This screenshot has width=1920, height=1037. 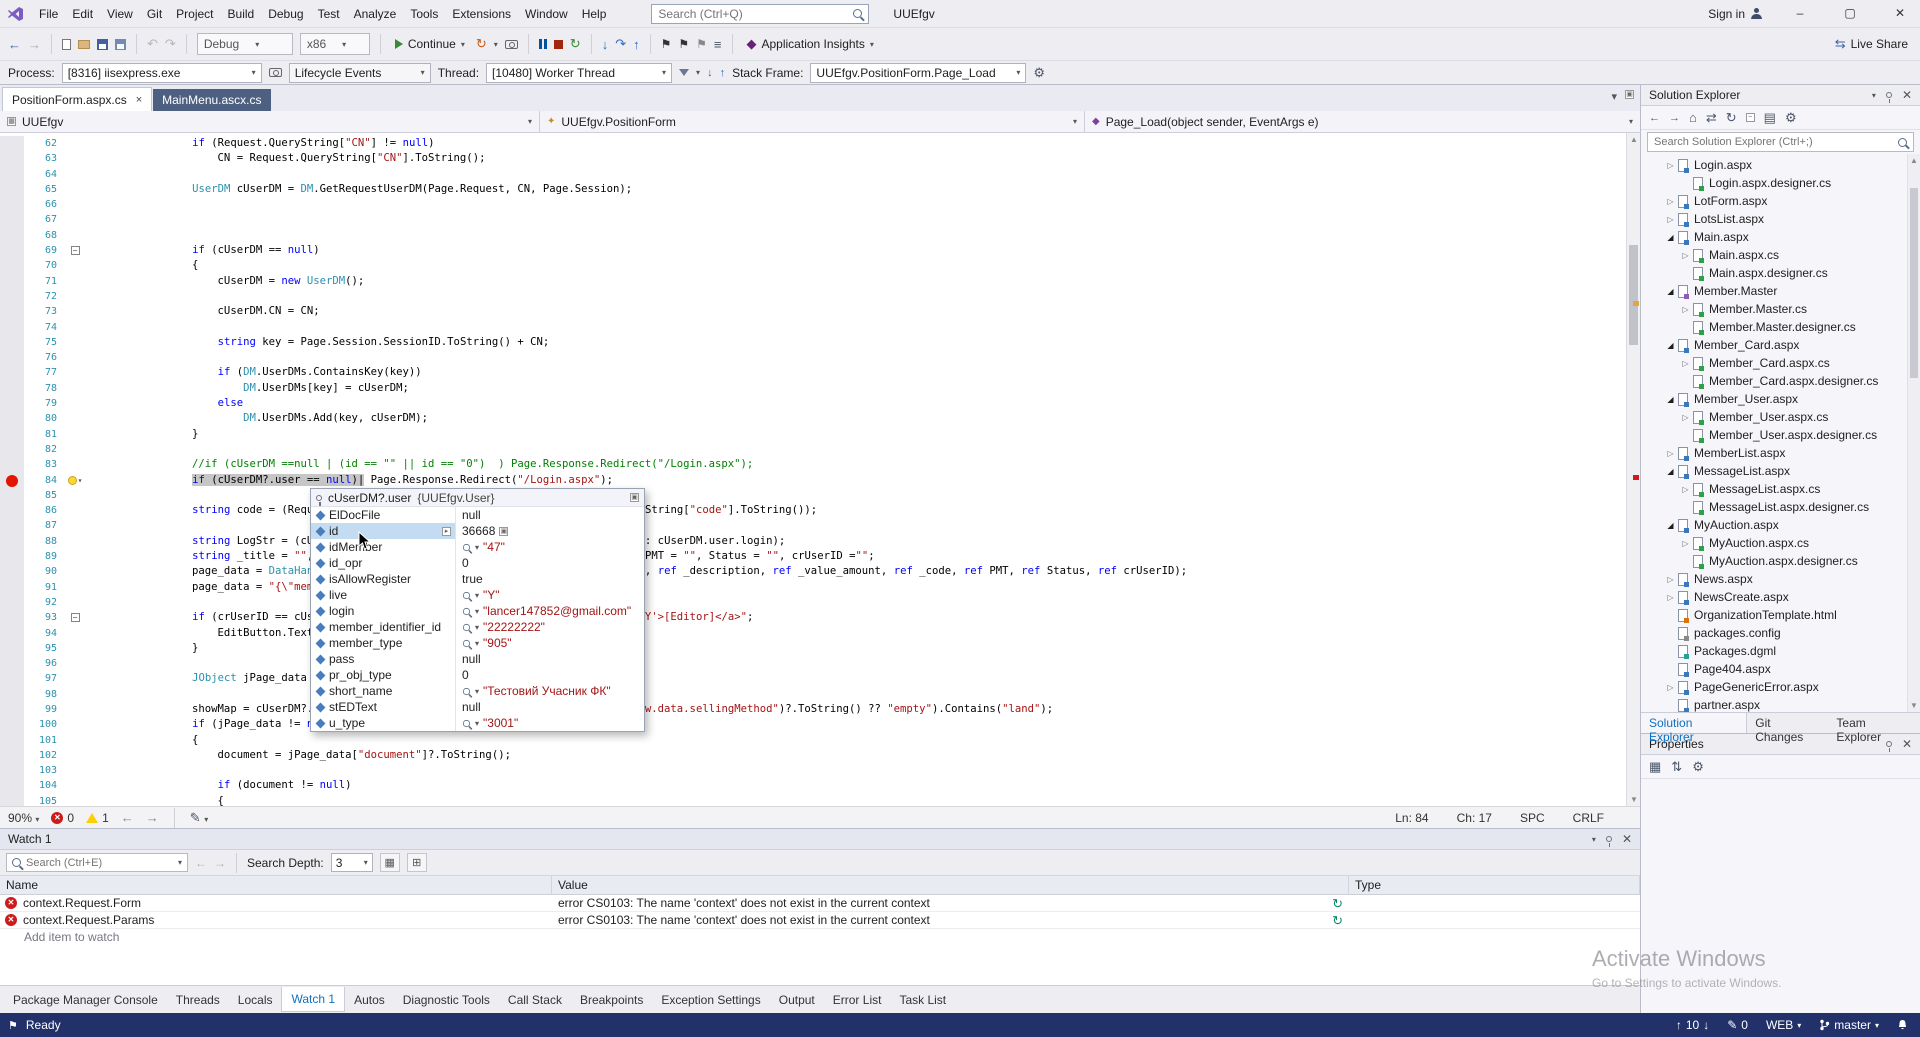 What do you see at coordinates (865, 143) in the screenshot?
I see `code-text: if (Request.QueryString["CN"] != null)` at bounding box center [865, 143].